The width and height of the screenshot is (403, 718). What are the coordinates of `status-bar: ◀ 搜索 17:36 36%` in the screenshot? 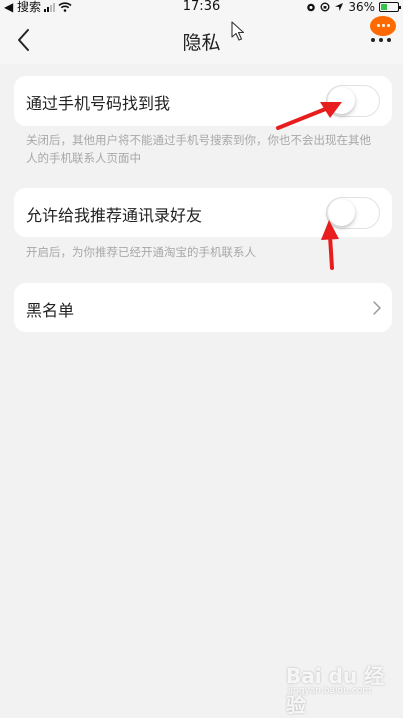 It's located at (201, 8).